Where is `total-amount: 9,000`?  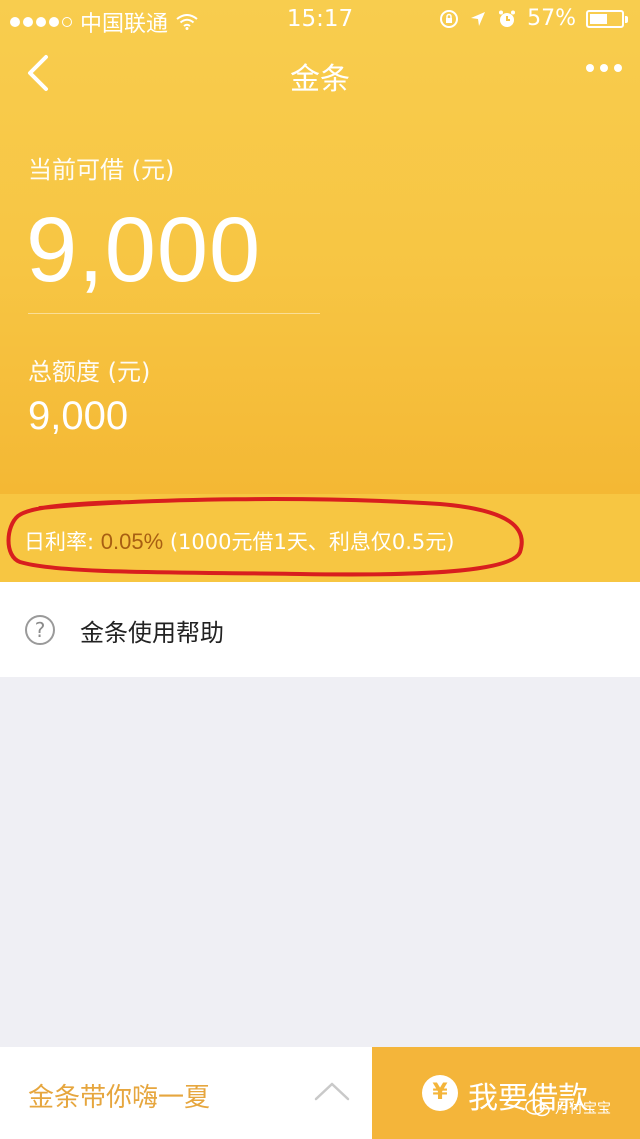 total-amount: 9,000 is located at coordinates (78, 416).